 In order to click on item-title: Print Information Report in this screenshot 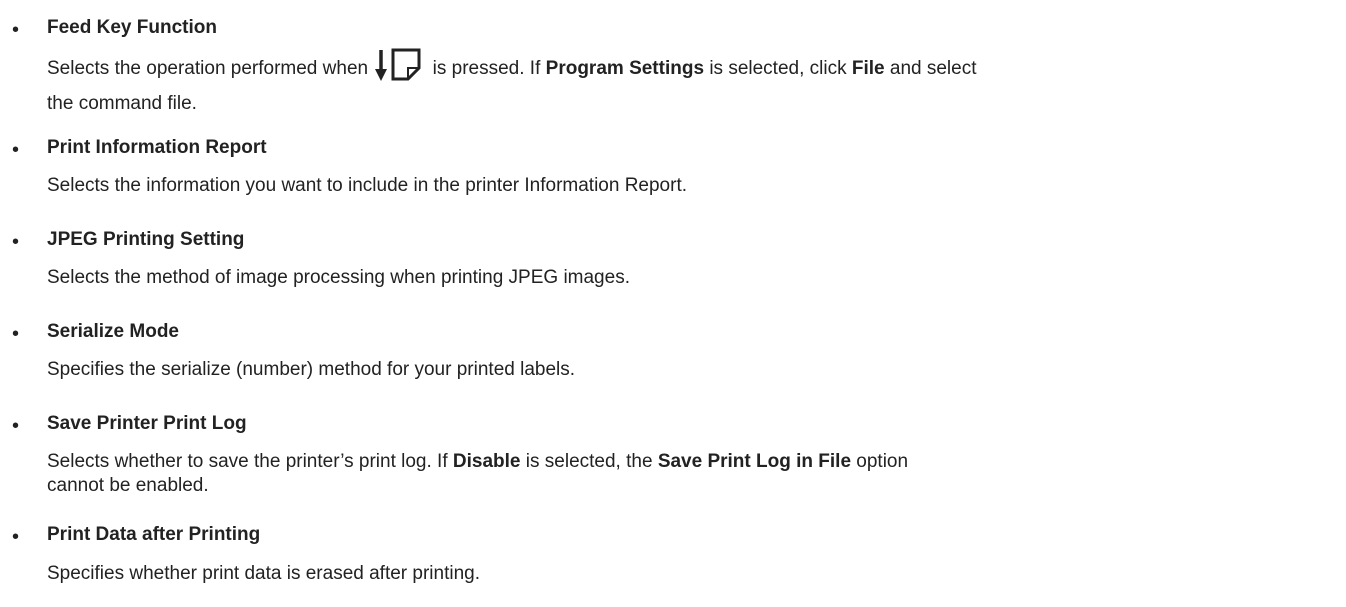, I will do `click(157, 147)`.